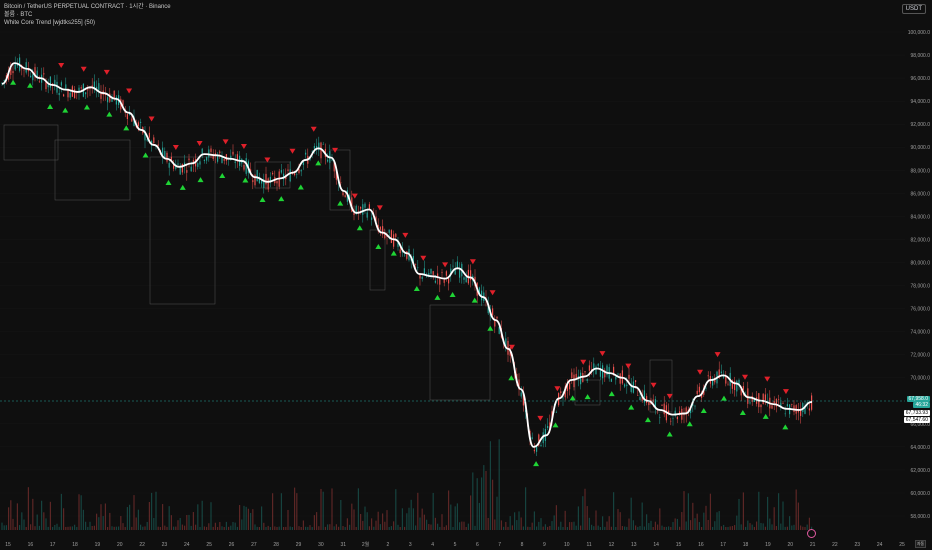  Describe the element at coordinates (921, 287) in the screenshot. I see `price-tick-label: 78,000.0` at that location.